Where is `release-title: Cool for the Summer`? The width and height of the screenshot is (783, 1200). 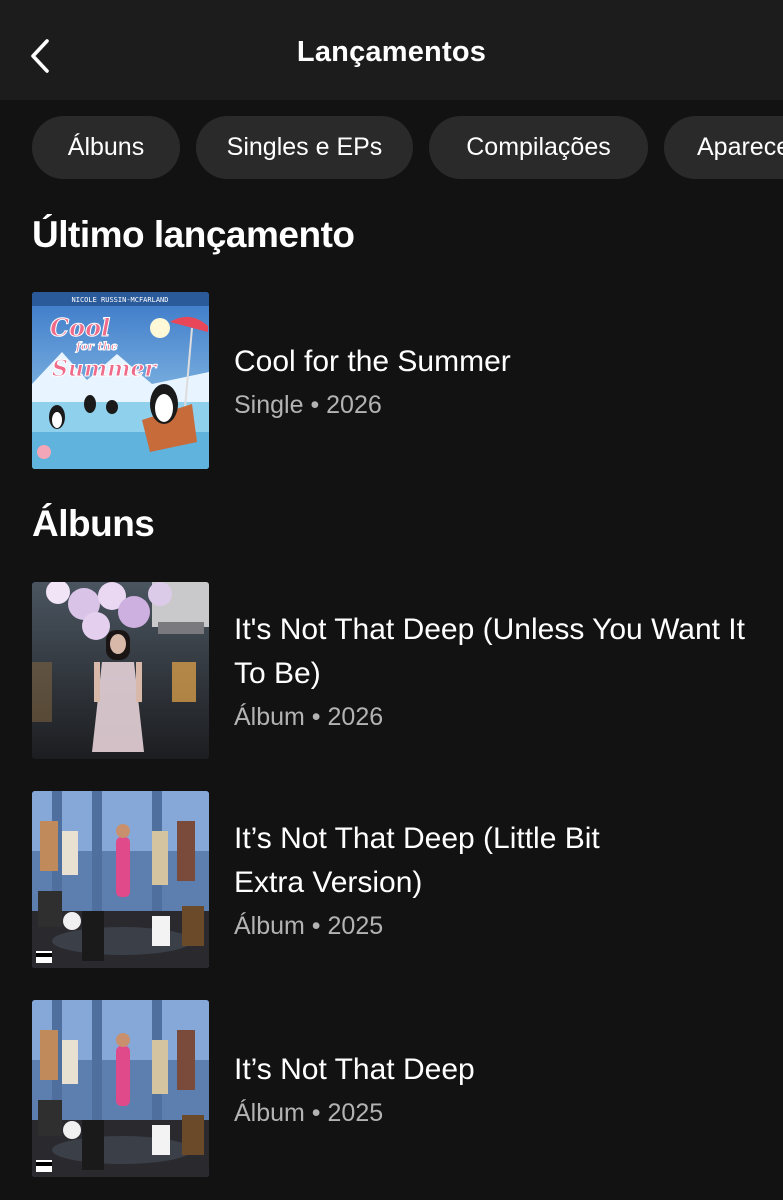
release-title: Cool for the Summer is located at coordinates (372, 361).